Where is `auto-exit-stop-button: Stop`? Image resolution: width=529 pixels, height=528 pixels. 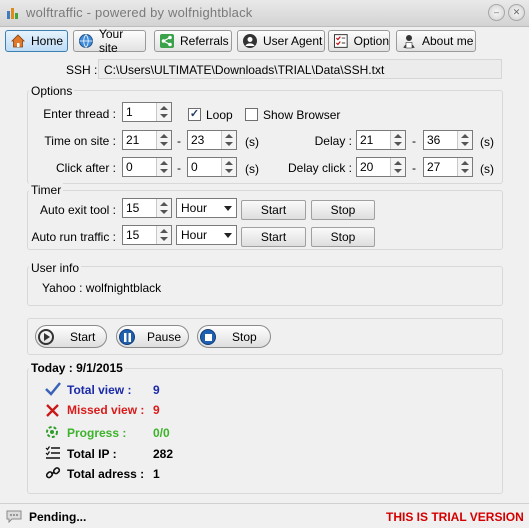 auto-exit-stop-button: Stop is located at coordinates (343, 210).